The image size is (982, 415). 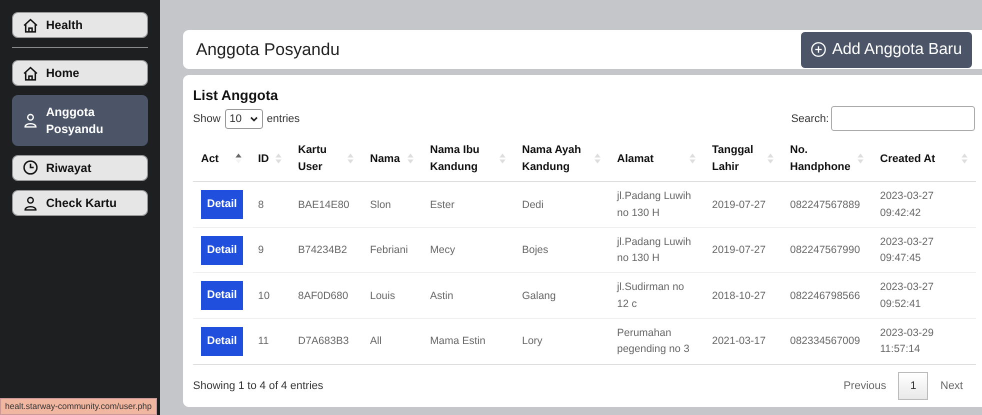 What do you see at coordinates (924, 205) in the screenshot?
I see `table-cell: 2023-03-27 09:42:42` at bounding box center [924, 205].